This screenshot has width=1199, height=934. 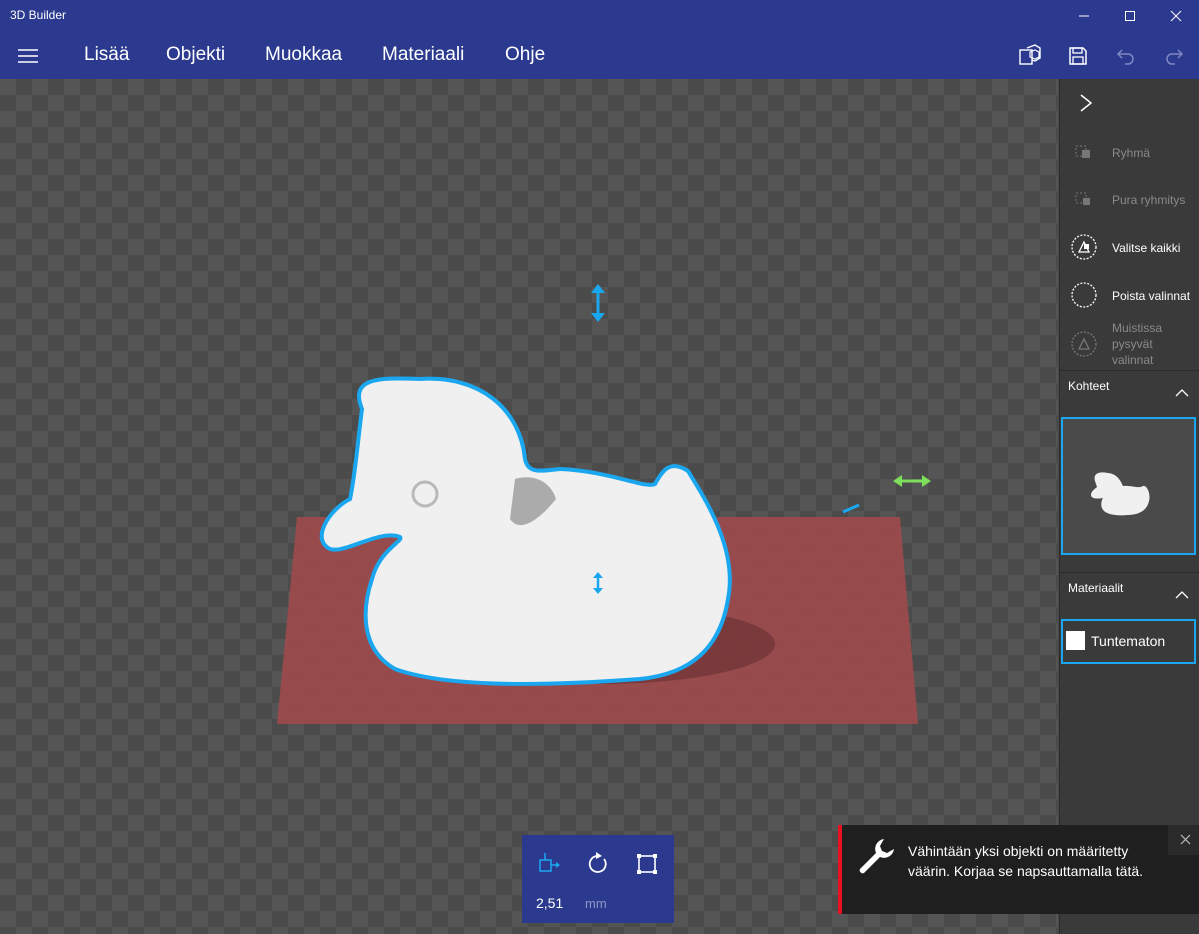 I want to click on redo-icon, so click(x=1175, y=57).